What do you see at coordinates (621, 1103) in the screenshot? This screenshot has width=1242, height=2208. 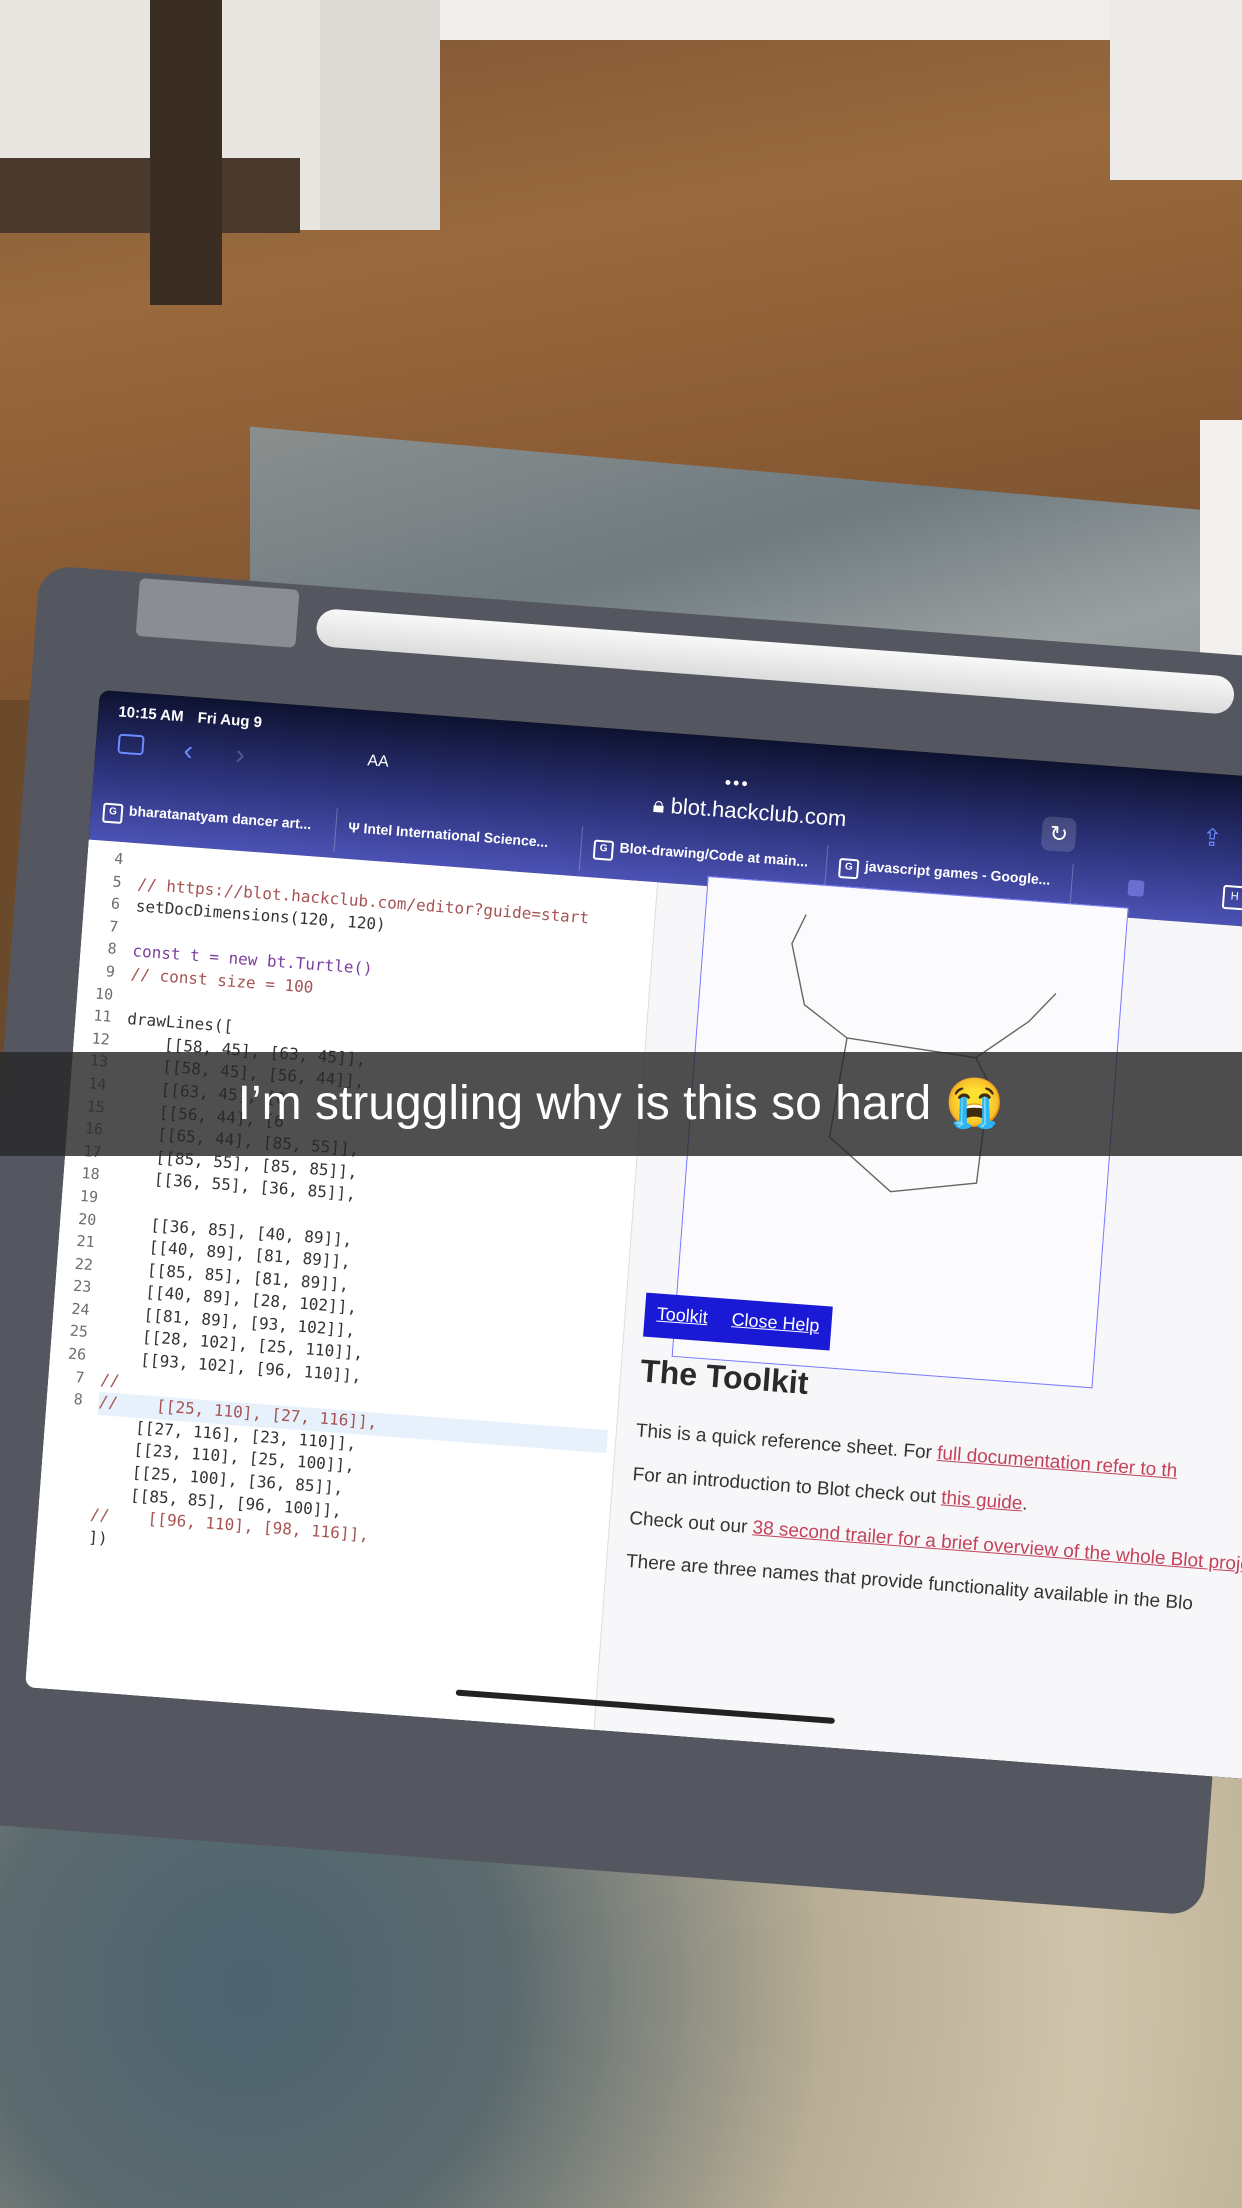 I see `snap-caption: I’m struggling why is this so hard 😭` at bounding box center [621, 1103].